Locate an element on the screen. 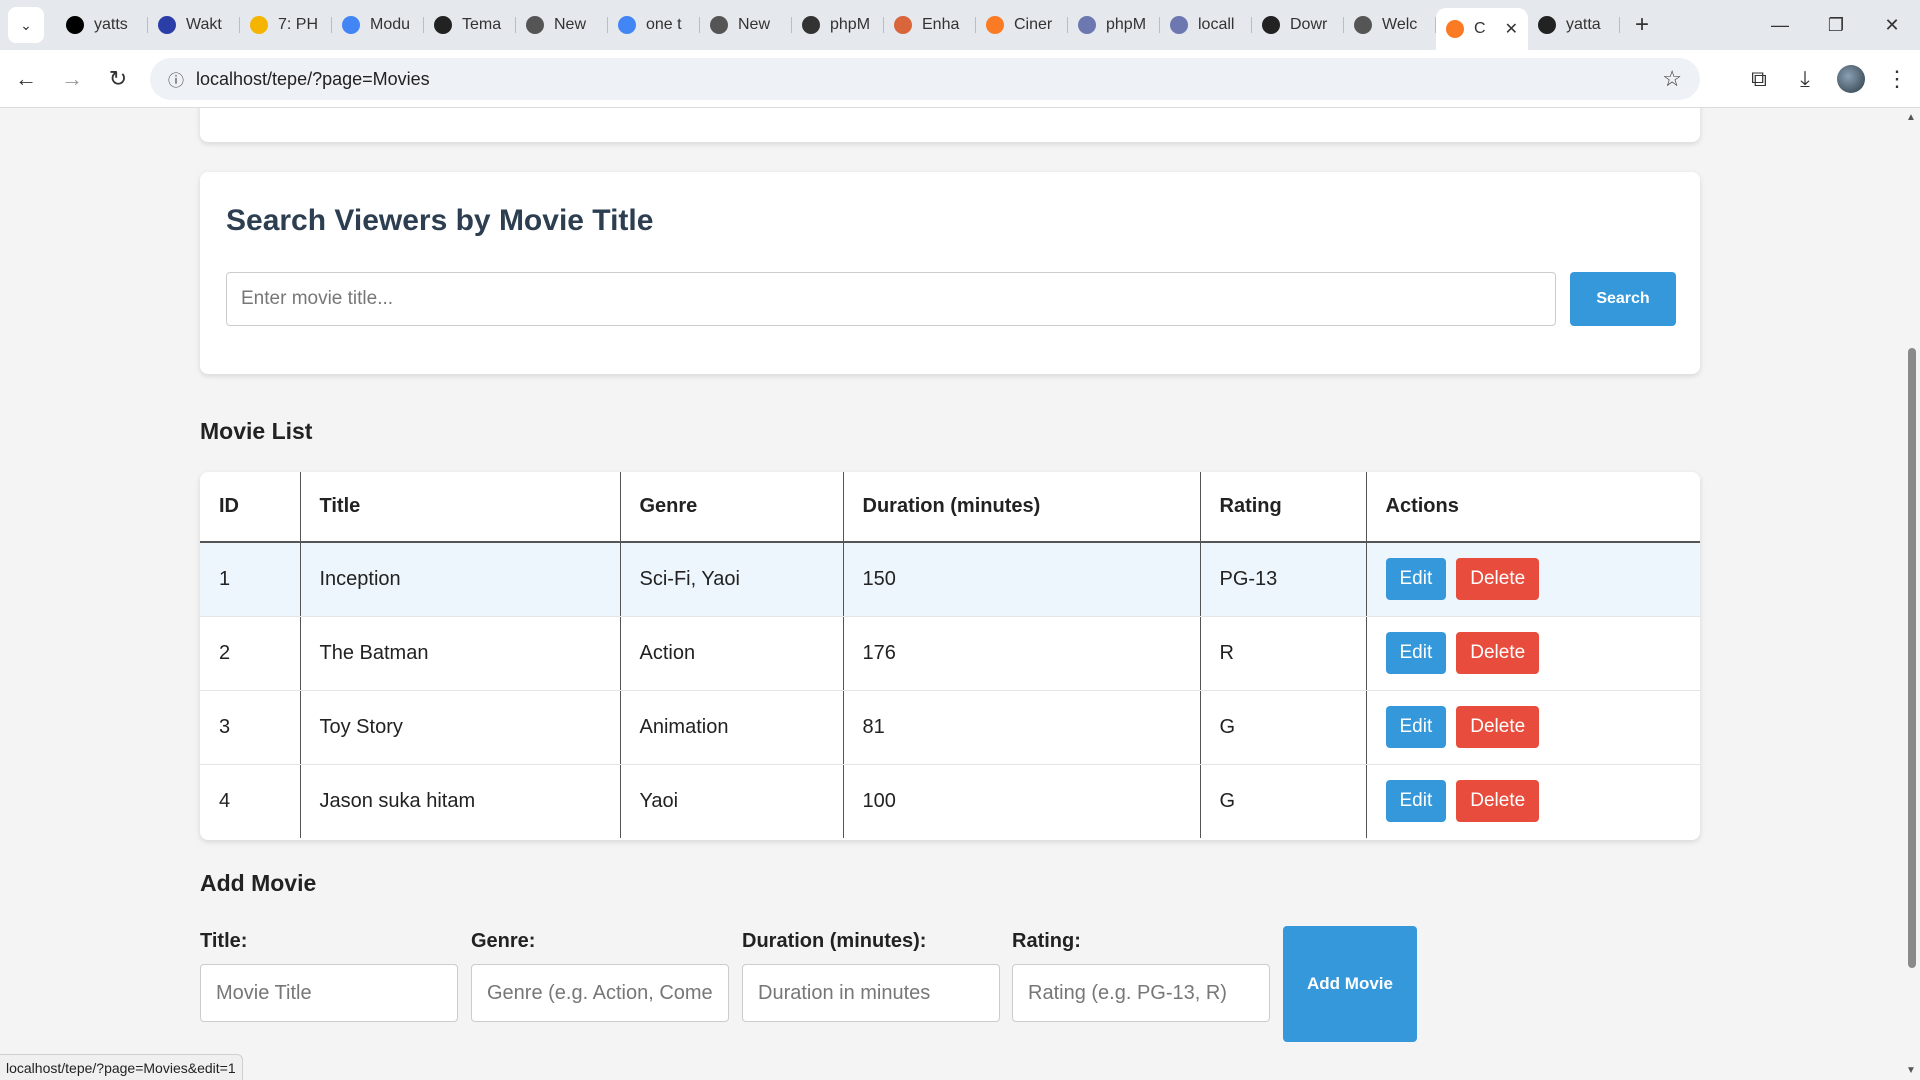  browser-tab: C ✕ is located at coordinates (1482, 29).